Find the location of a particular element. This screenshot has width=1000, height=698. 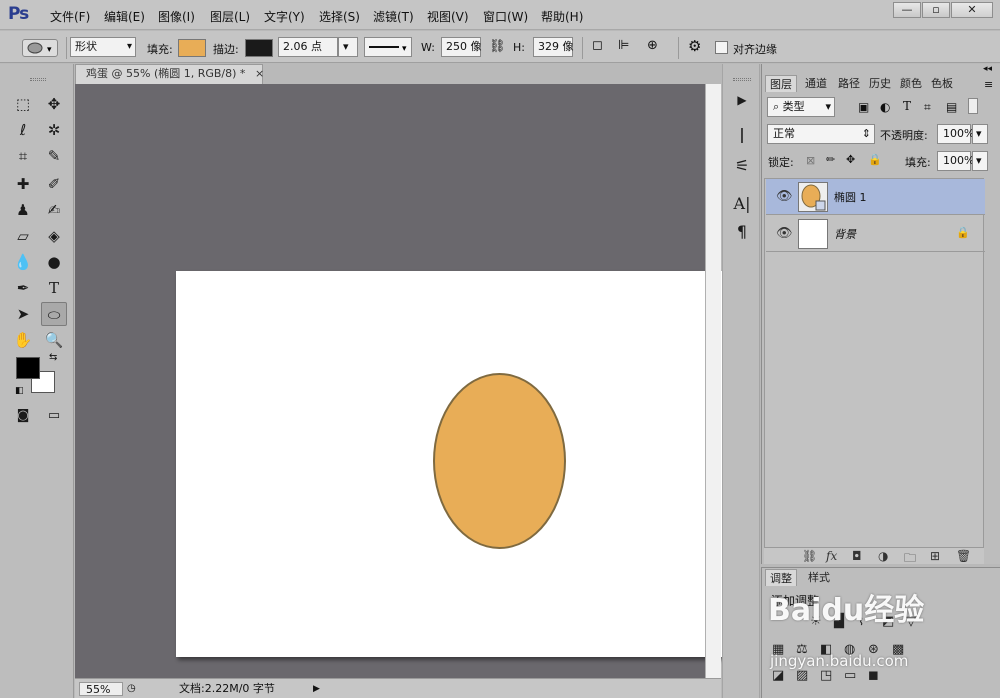

layer-name: 椭圆 1 is located at coordinates (850, 197).